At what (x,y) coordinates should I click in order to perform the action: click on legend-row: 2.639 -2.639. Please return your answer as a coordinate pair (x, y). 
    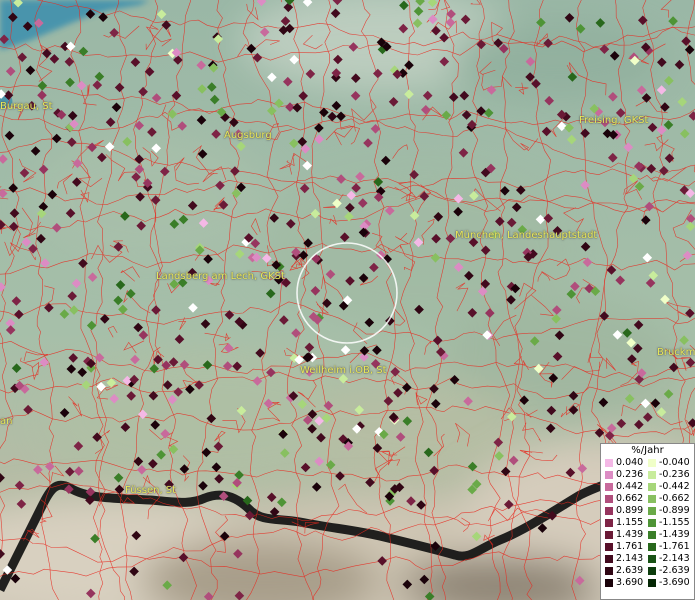
    Looking at the image, I should click on (647, 571).